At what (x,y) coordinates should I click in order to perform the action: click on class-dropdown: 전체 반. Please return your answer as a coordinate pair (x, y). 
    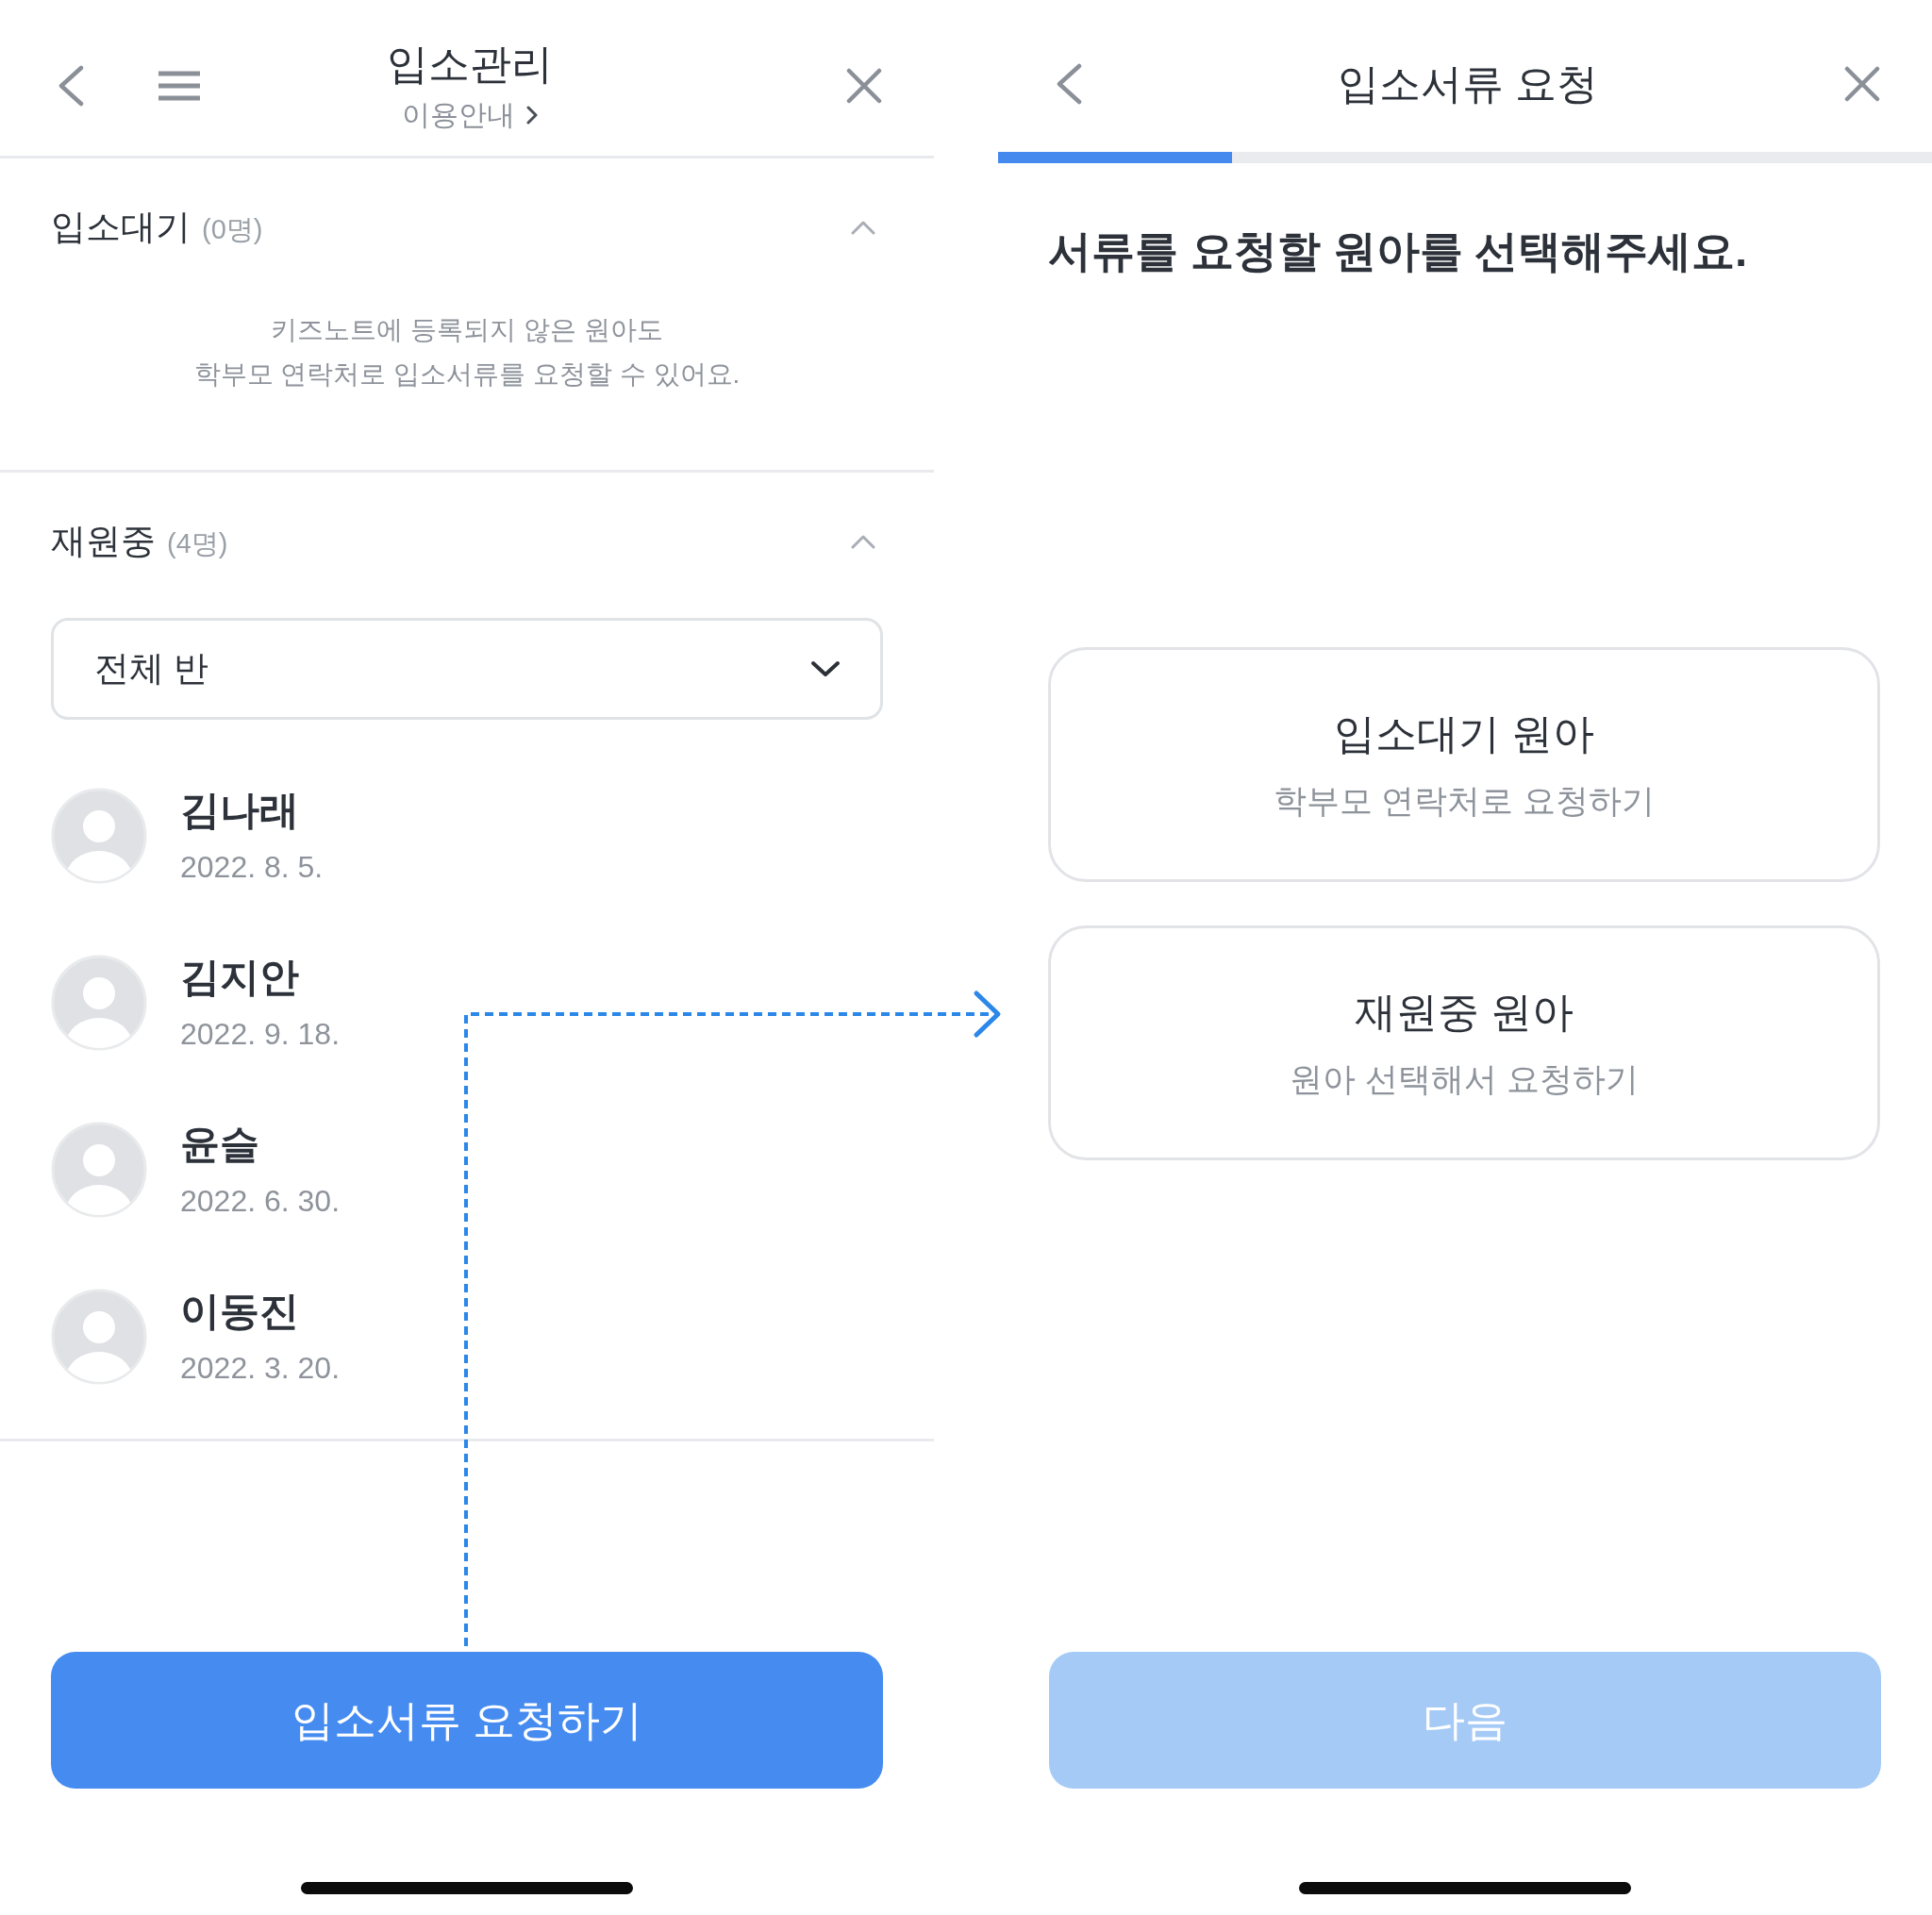
    Looking at the image, I should click on (467, 669).